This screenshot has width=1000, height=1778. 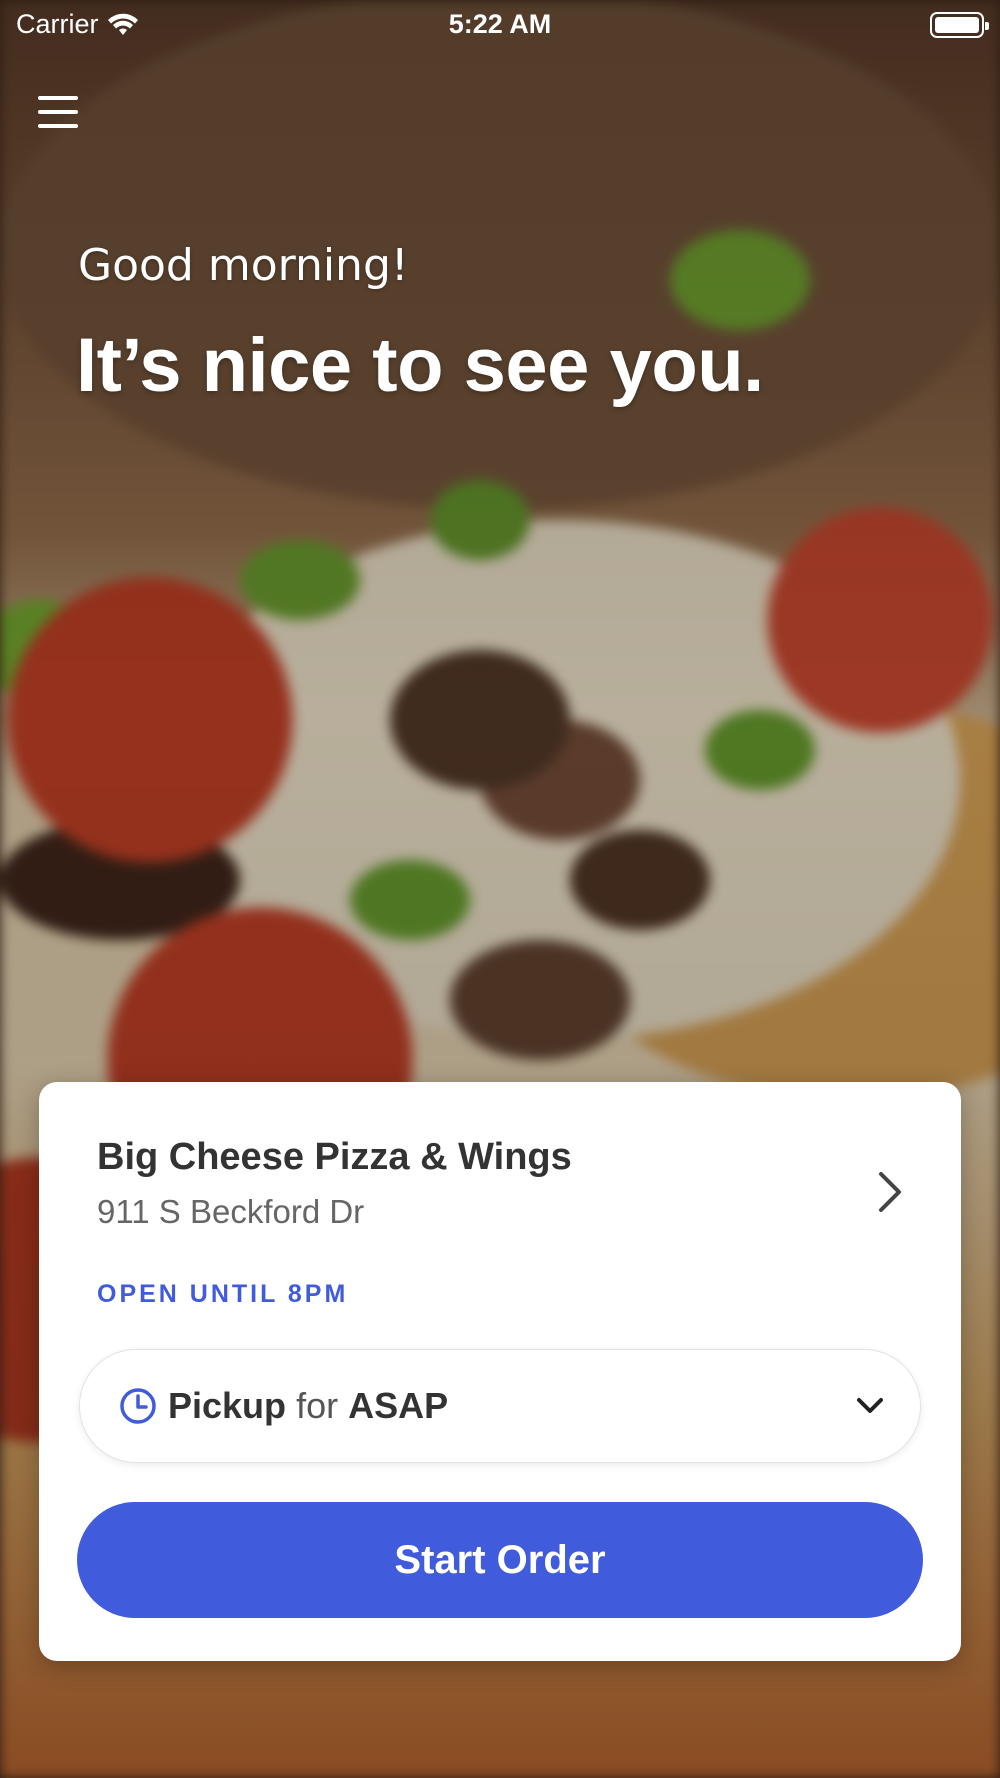 I want to click on order-mode-type: Pickup, so click(x=227, y=1405).